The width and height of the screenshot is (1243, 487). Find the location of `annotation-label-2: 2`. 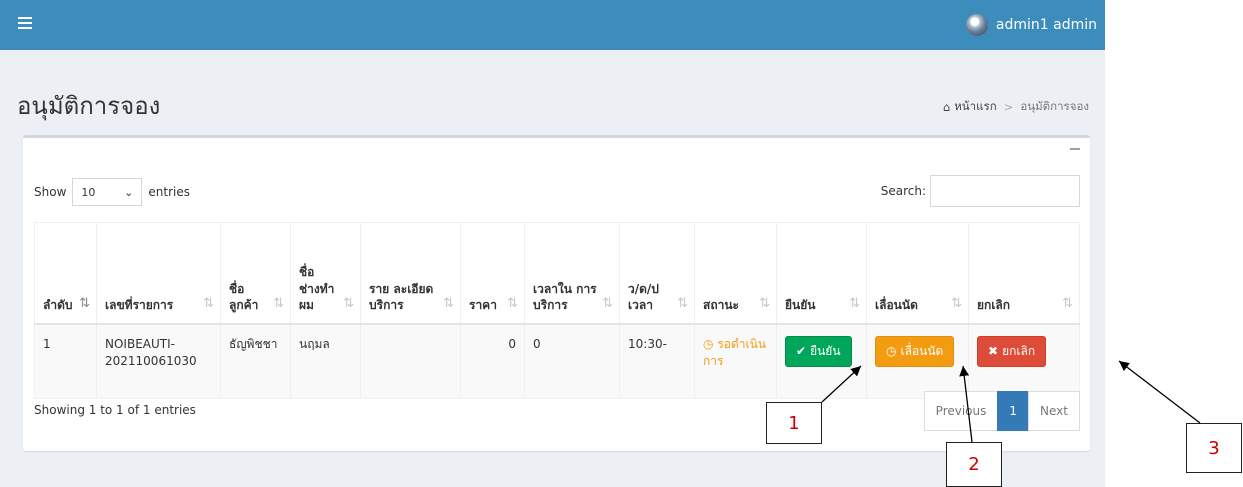

annotation-label-2: 2 is located at coordinates (974, 464).